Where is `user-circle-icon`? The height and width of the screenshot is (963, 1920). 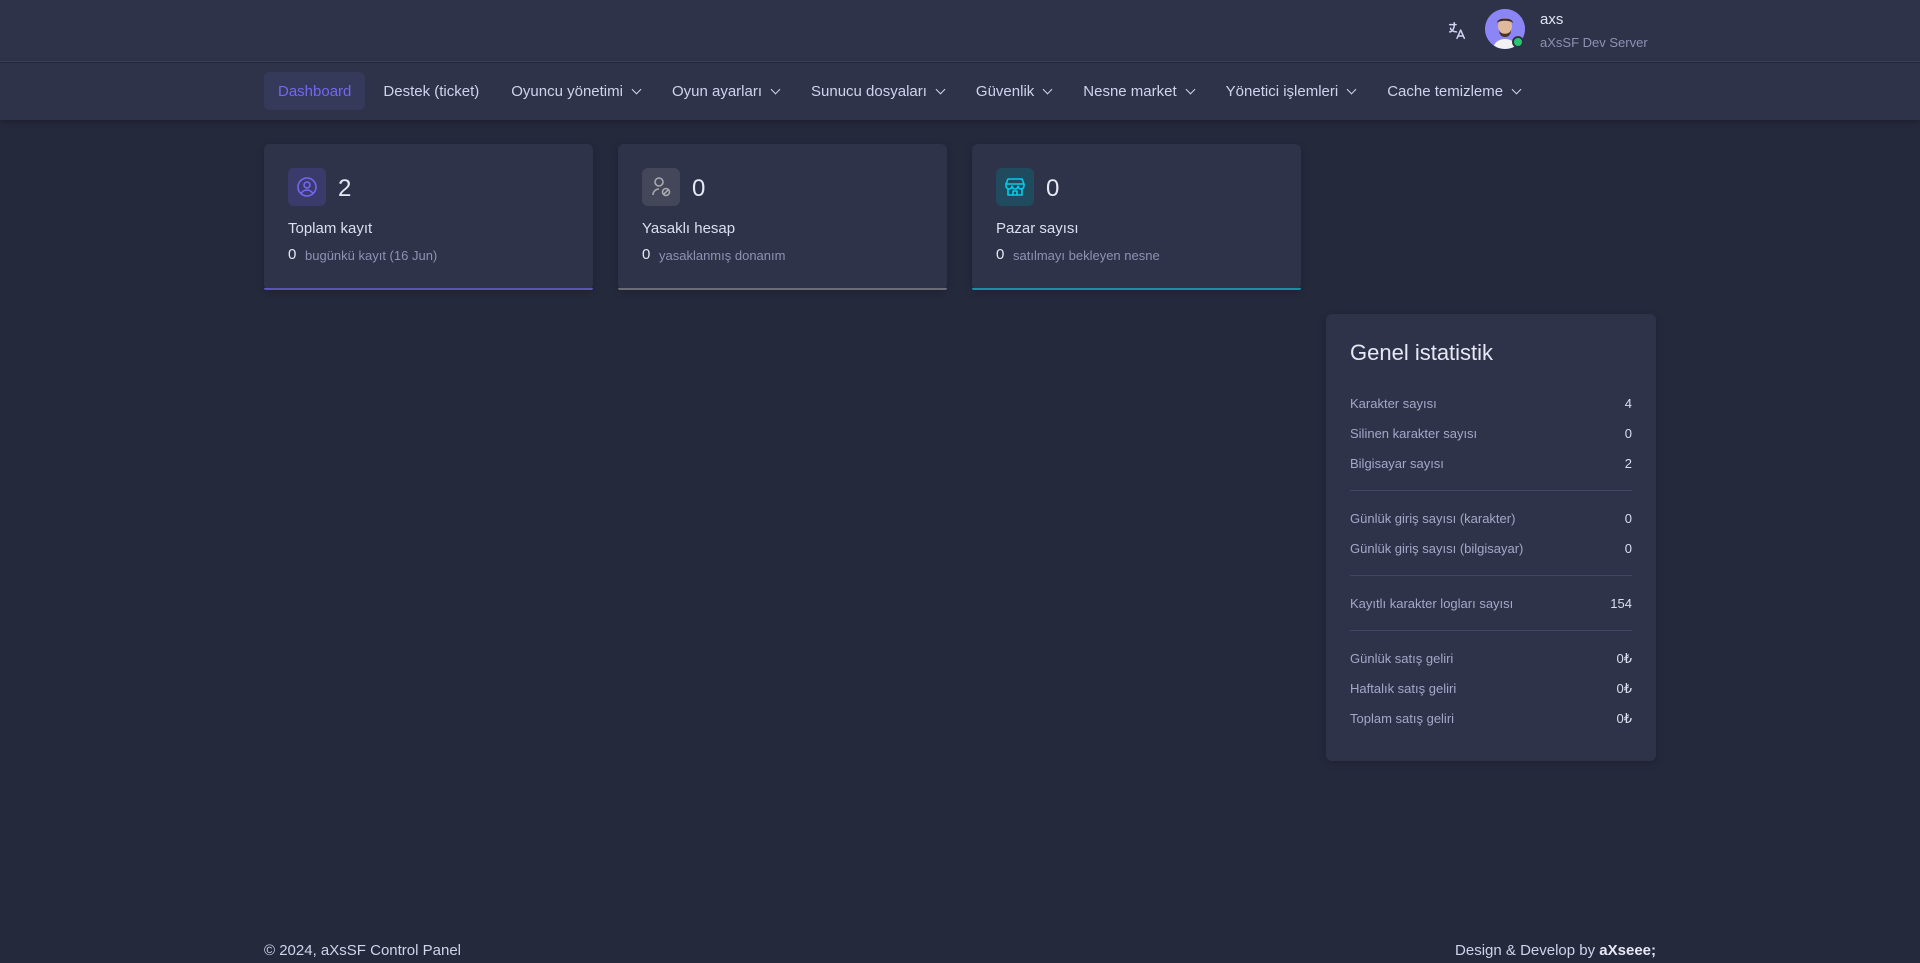 user-circle-icon is located at coordinates (307, 187).